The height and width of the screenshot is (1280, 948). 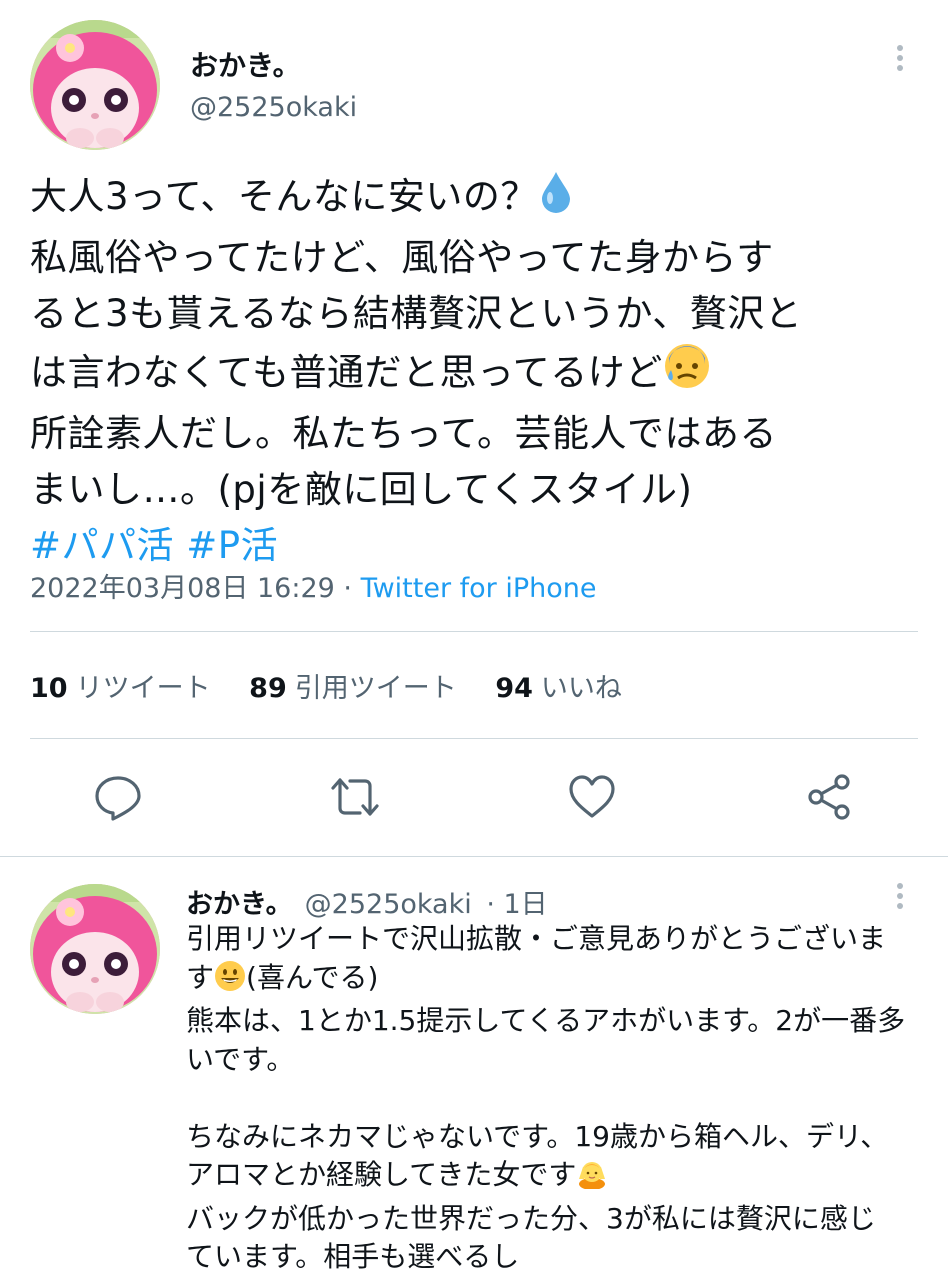 I want to click on reply-text-line: (喜んでる), so click(x=312, y=977).